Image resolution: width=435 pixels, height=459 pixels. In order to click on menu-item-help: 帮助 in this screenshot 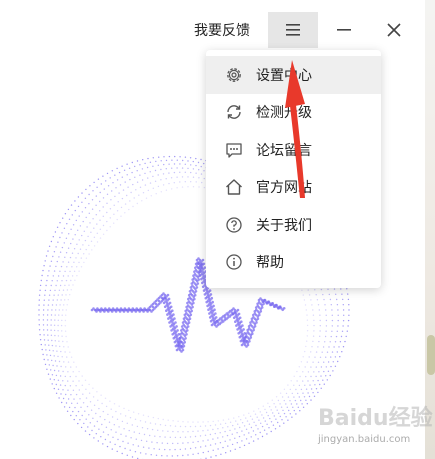, I will do `click(293, 263)`.